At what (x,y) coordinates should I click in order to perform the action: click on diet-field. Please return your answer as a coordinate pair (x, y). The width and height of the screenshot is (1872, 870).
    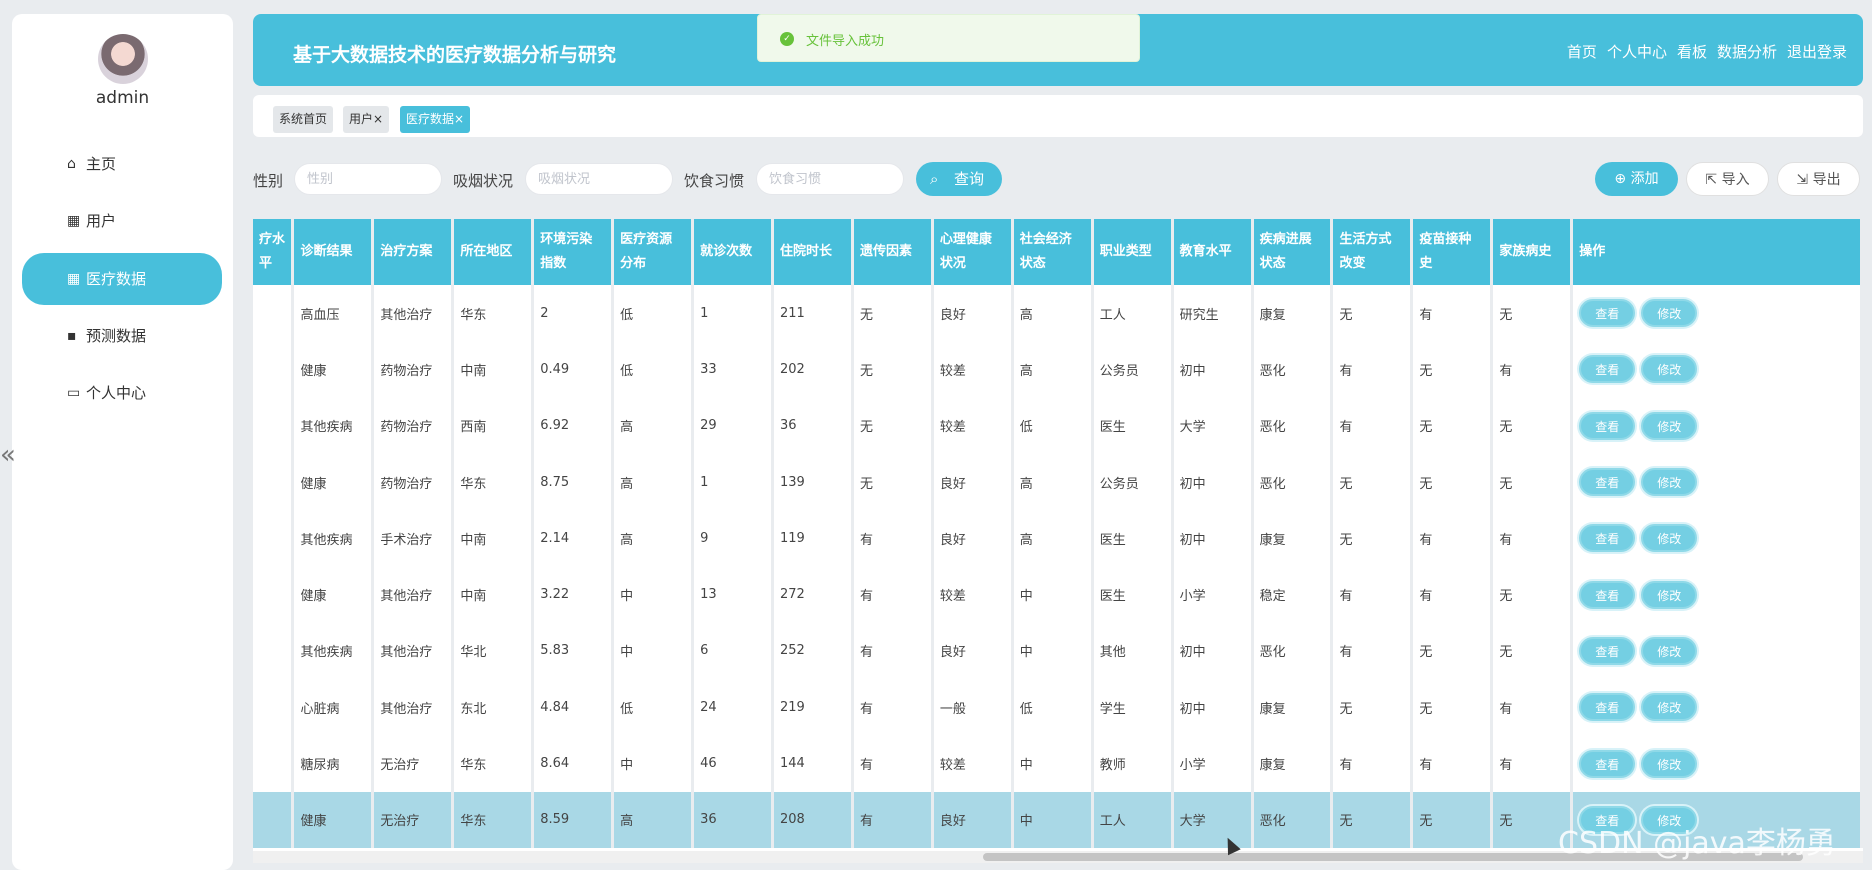
    Looking at the image, I should click on (830, 179).